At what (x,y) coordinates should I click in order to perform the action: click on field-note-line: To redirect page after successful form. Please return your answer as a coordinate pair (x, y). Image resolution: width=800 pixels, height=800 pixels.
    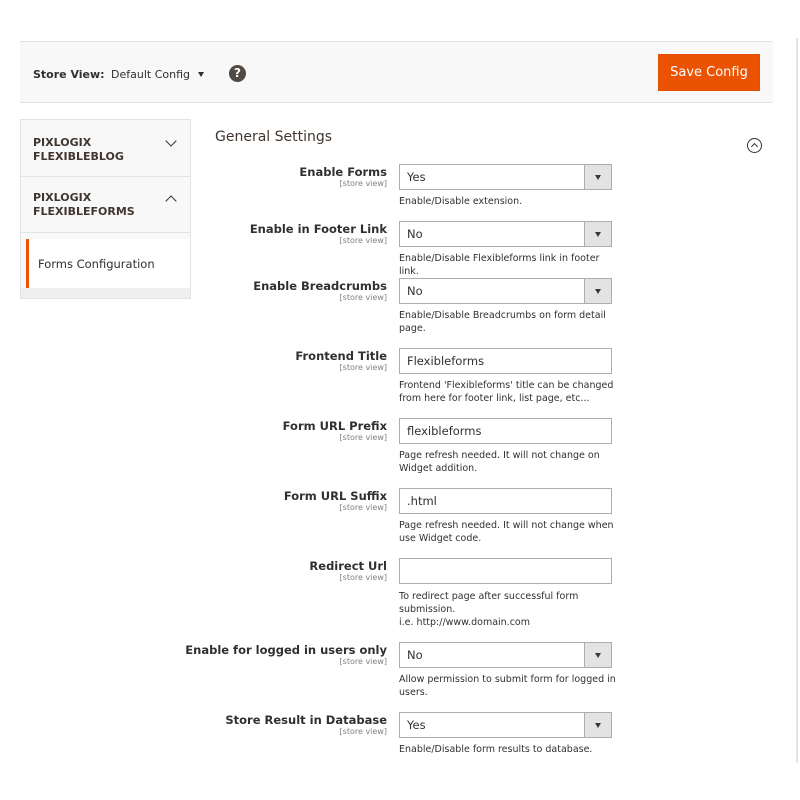
    Looking at the image, I should click on (489, 596).